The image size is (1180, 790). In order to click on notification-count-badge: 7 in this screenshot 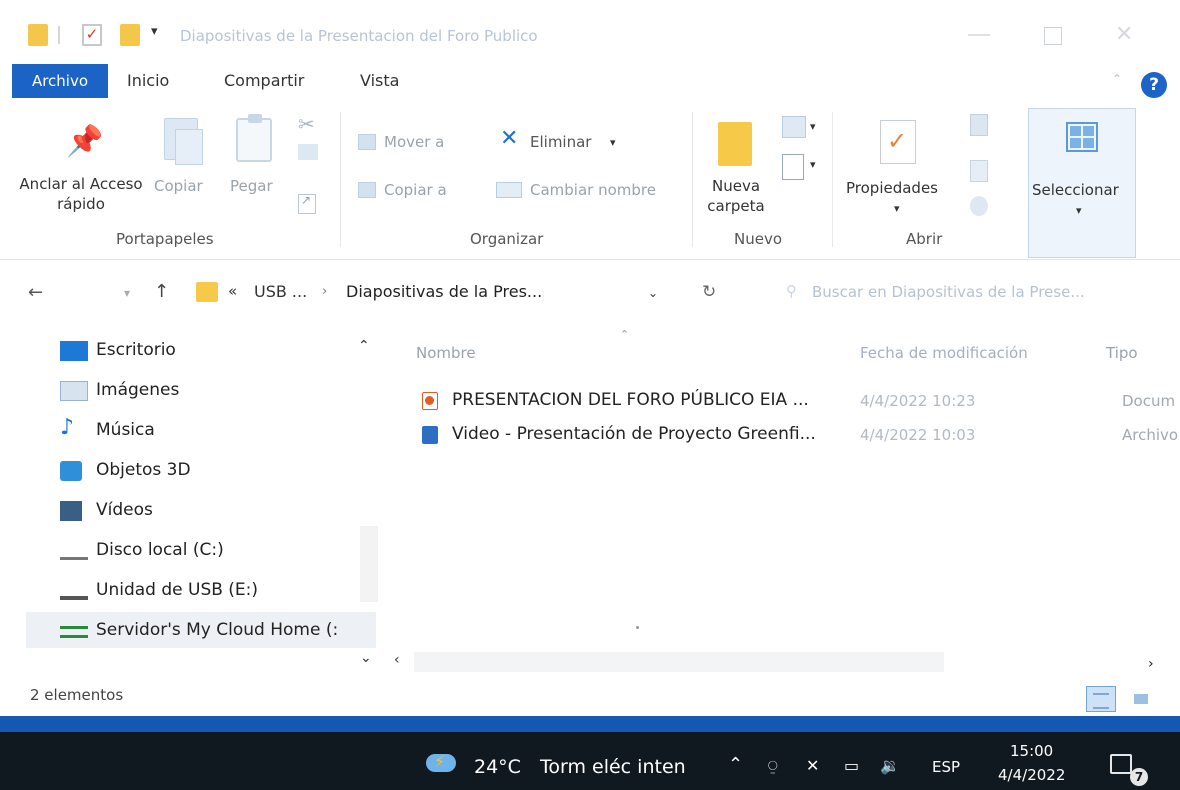, I will do `click(1139, 777)`.